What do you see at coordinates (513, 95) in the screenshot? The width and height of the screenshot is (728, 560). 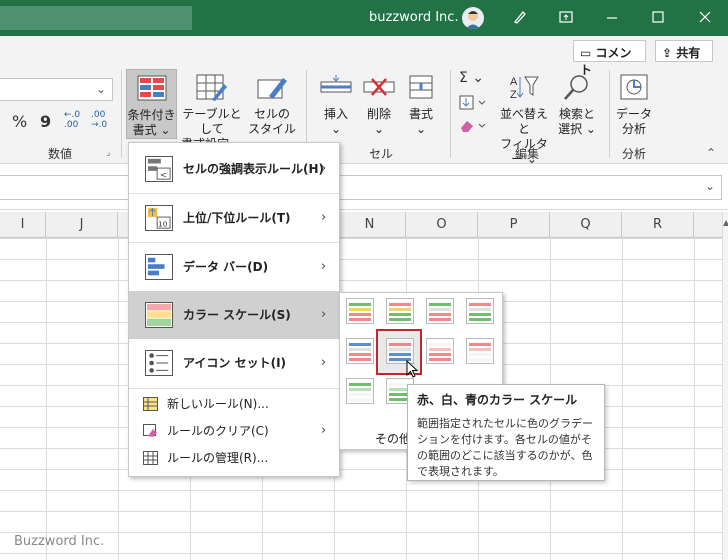 I see `svg-text: Z` at bounding box center [513, 95].